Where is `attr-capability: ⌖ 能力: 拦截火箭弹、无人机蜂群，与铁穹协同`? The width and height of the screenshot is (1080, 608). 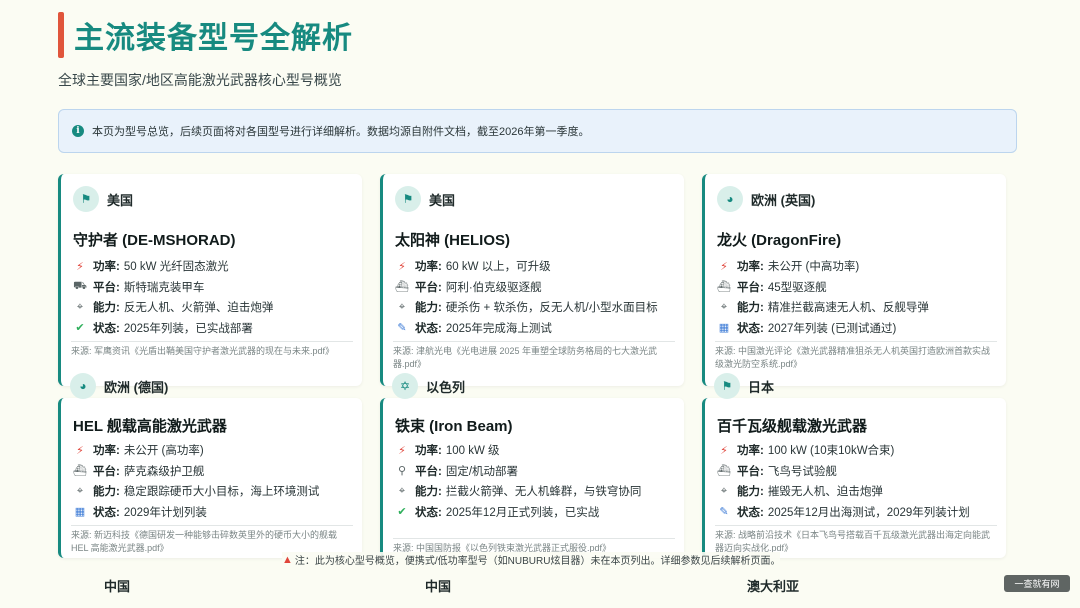
attr-capability: ⌖ 能力: 拦截火箭弹、无人机蜂群，与铁穹协同 is located at coordinates (518, 491).